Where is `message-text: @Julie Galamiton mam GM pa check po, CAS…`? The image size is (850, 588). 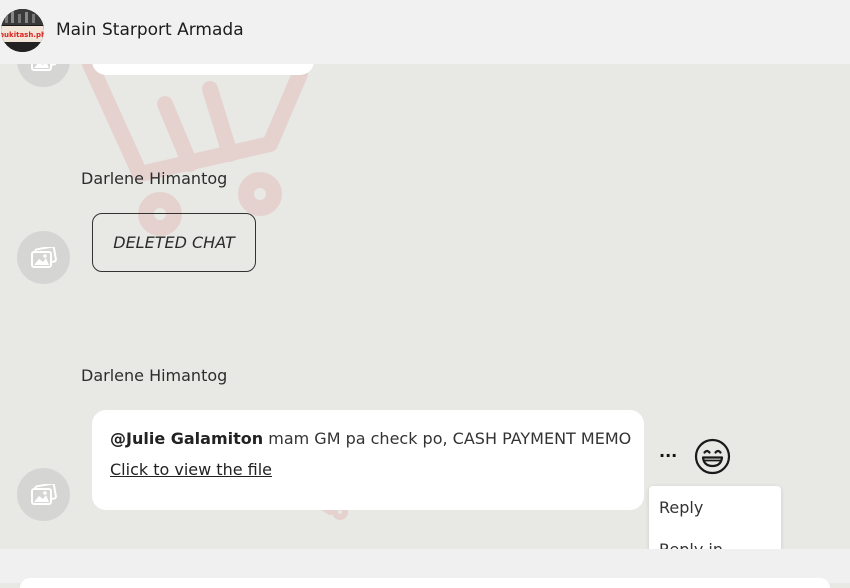
message-text: @Julie Galamiton mam GM pa check po, CAS… is located at coordinates (370, 438).